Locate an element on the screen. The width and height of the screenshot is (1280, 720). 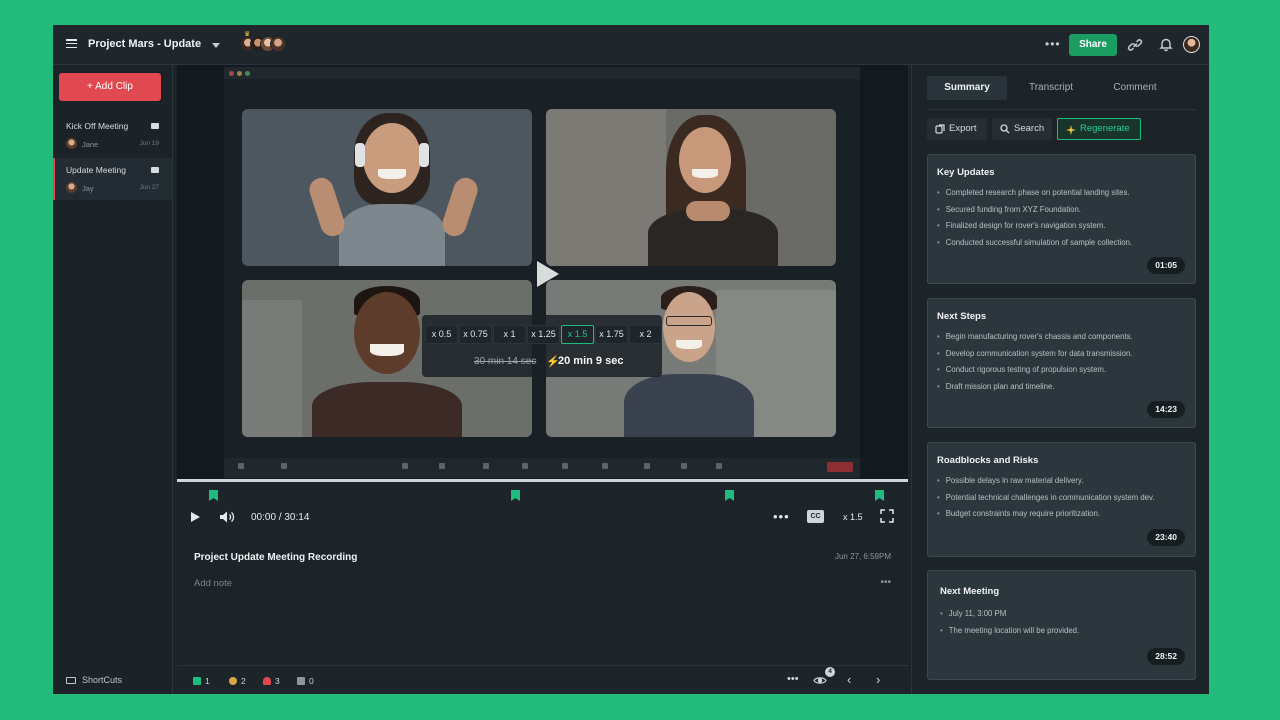
like-count-value: 3 is located at coordinates (277, 681).